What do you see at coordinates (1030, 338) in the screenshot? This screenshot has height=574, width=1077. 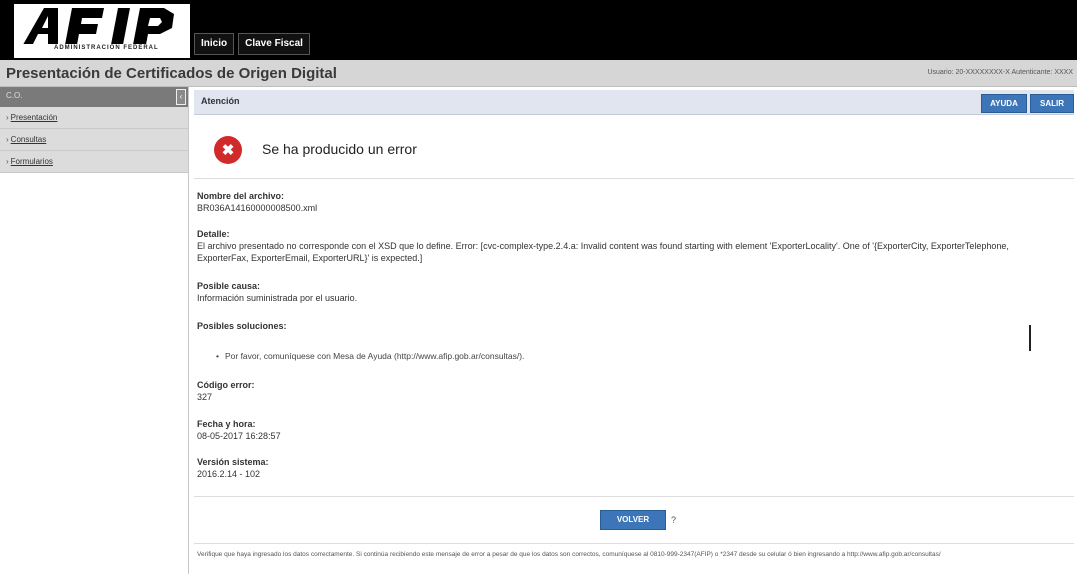 I see `text-cursor` at bounding box center [1030, 338].